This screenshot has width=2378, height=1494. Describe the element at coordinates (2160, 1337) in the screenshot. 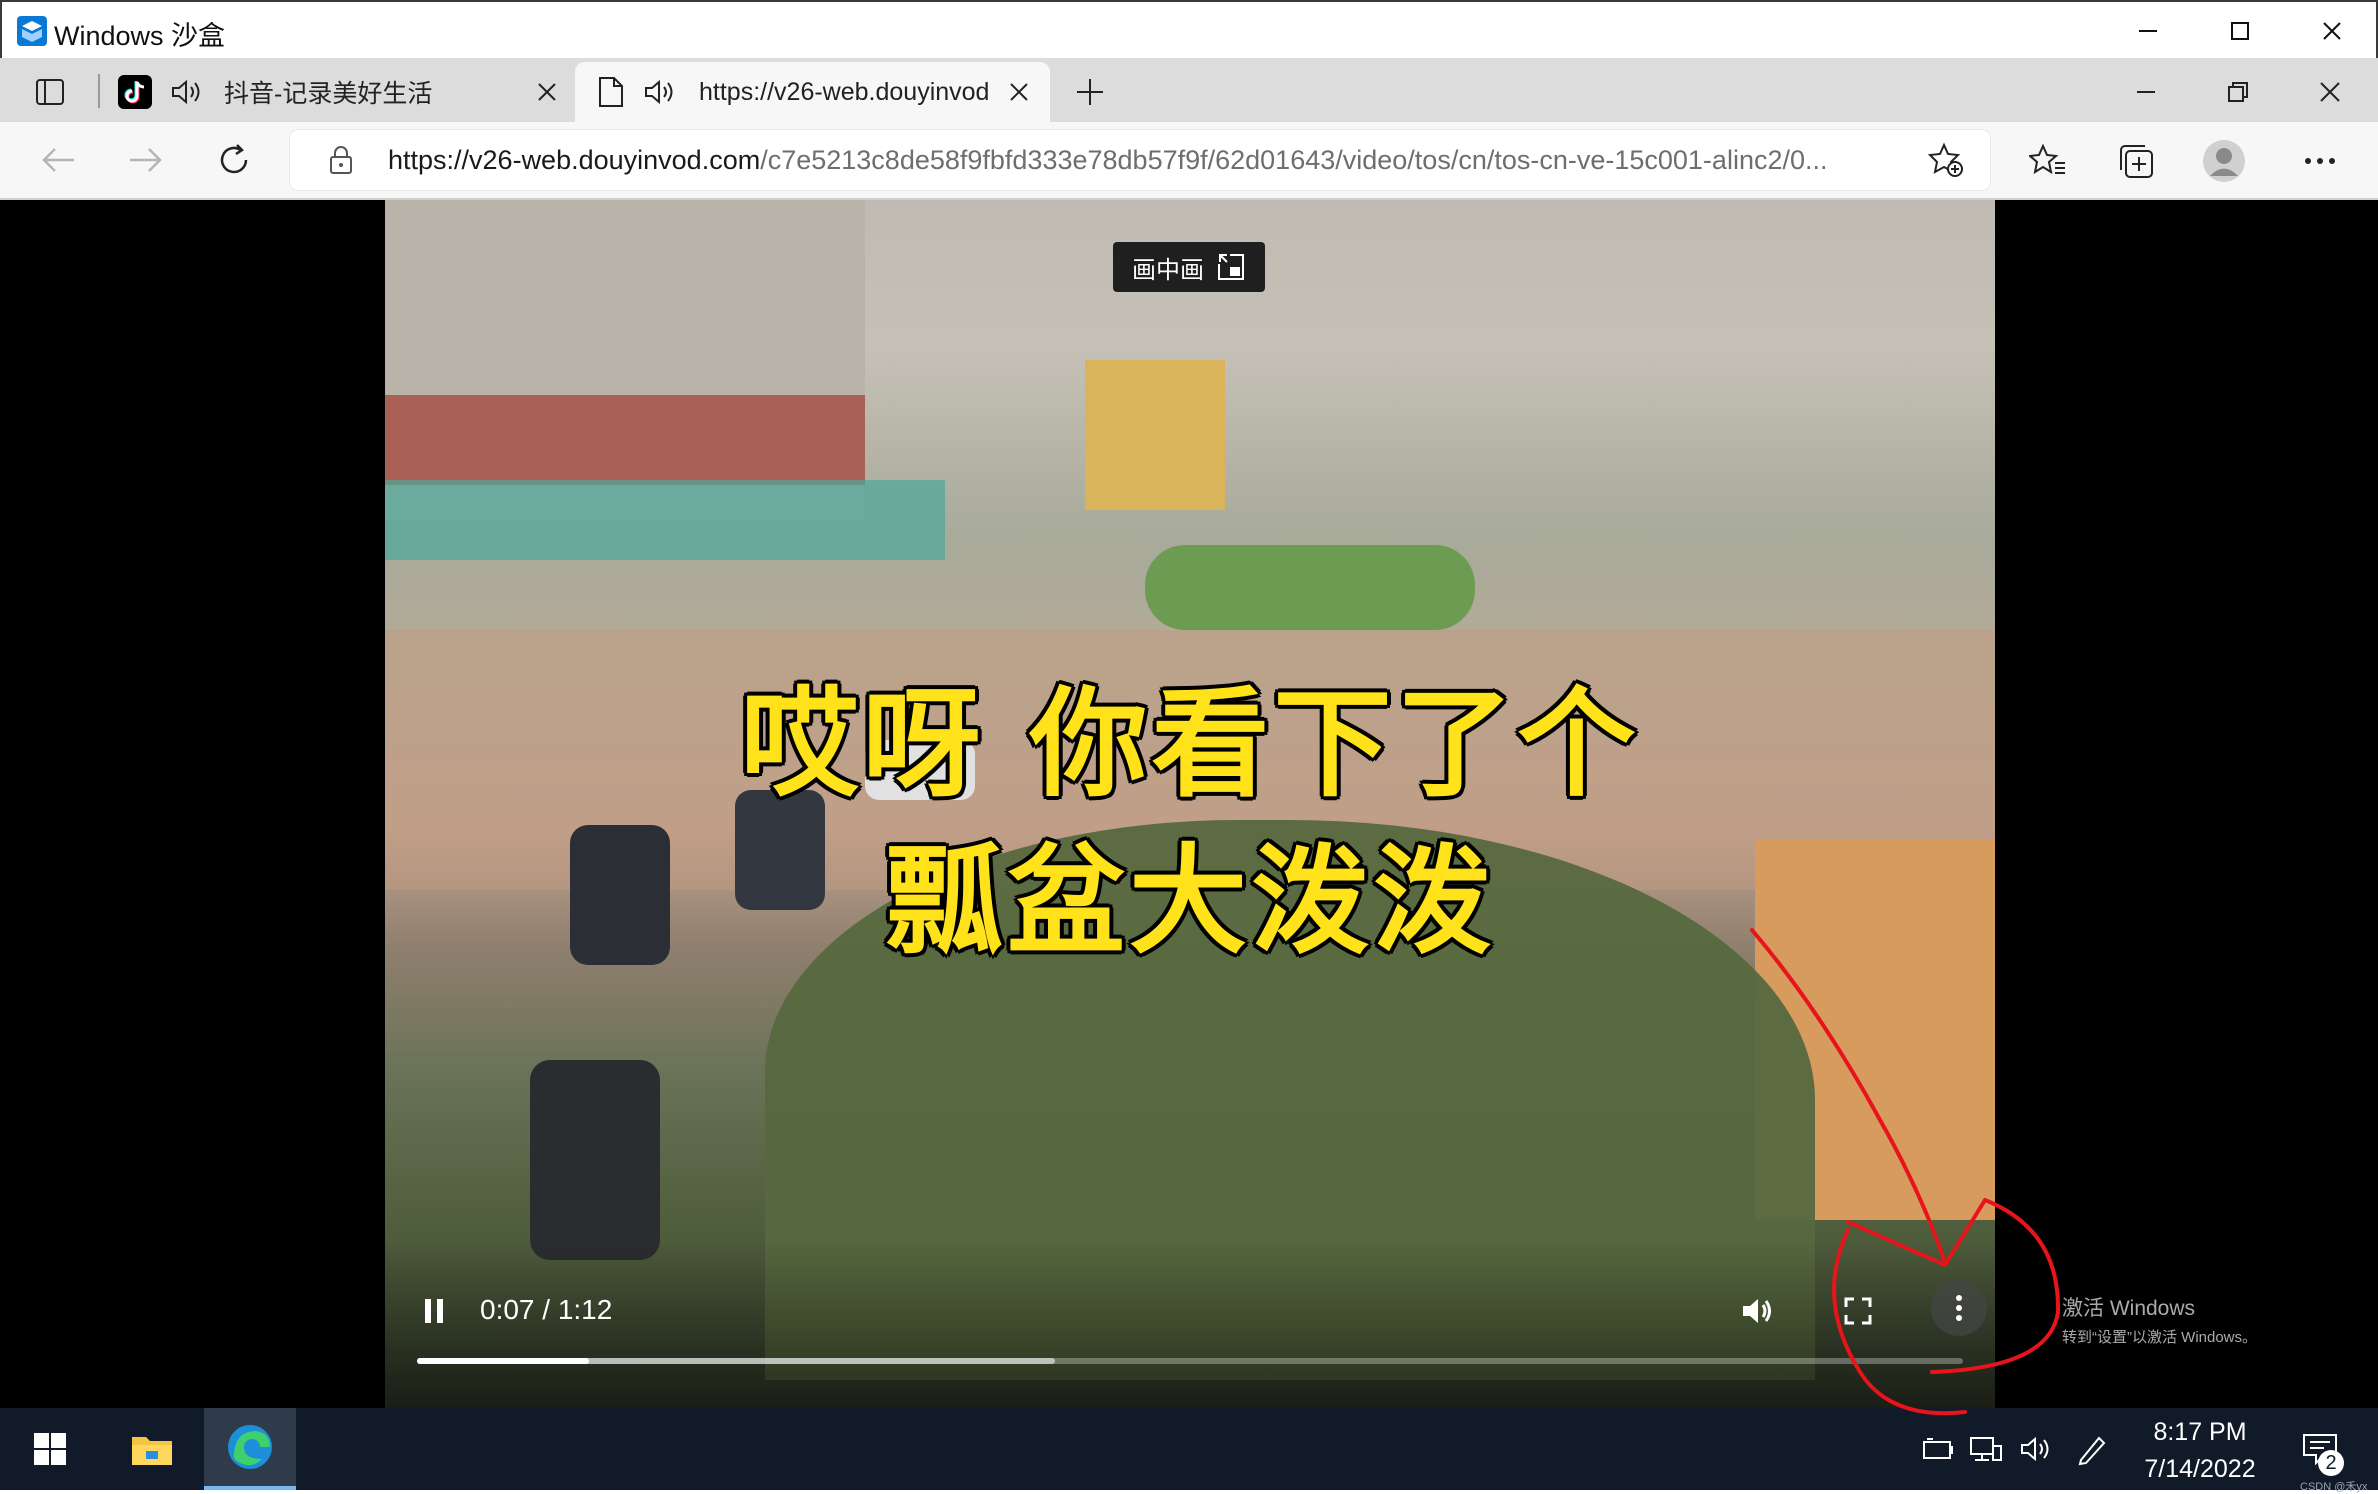

I see `watermark-line-2: 转到“设置”以激活 Windows。` at that location.